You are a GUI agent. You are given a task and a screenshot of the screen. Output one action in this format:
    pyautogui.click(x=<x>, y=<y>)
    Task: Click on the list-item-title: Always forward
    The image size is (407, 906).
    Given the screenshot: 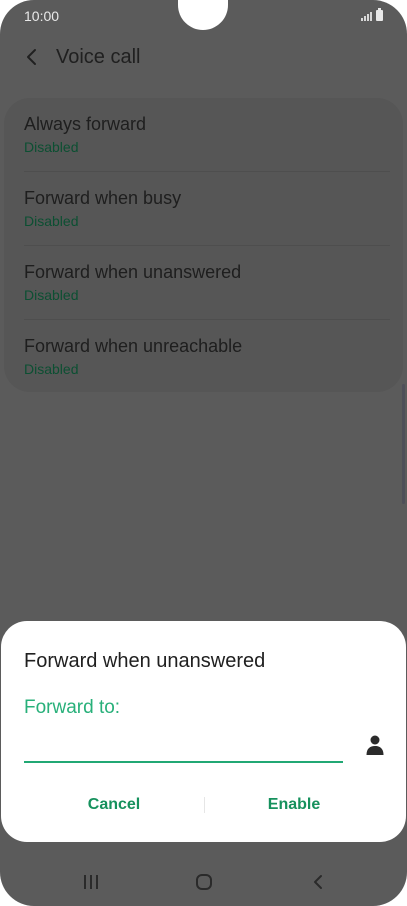 What is the action you would take?
    pyautogui.click(x=85, y=124)
    